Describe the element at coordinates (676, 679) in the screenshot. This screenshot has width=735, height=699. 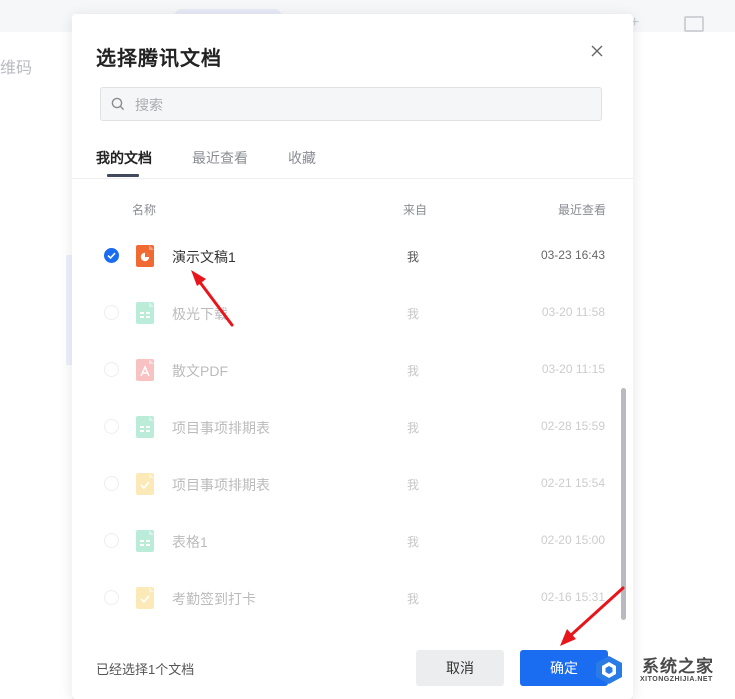
I see `watermark-url: XITONGZHIJIA.NET` at that location.